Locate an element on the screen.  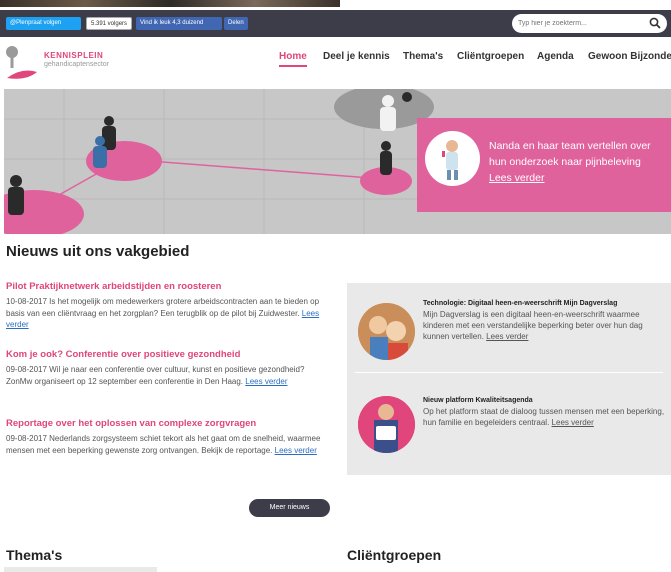
clientgroepen-section-title: Cliëntgroepen is located at coordinates (394, 555).